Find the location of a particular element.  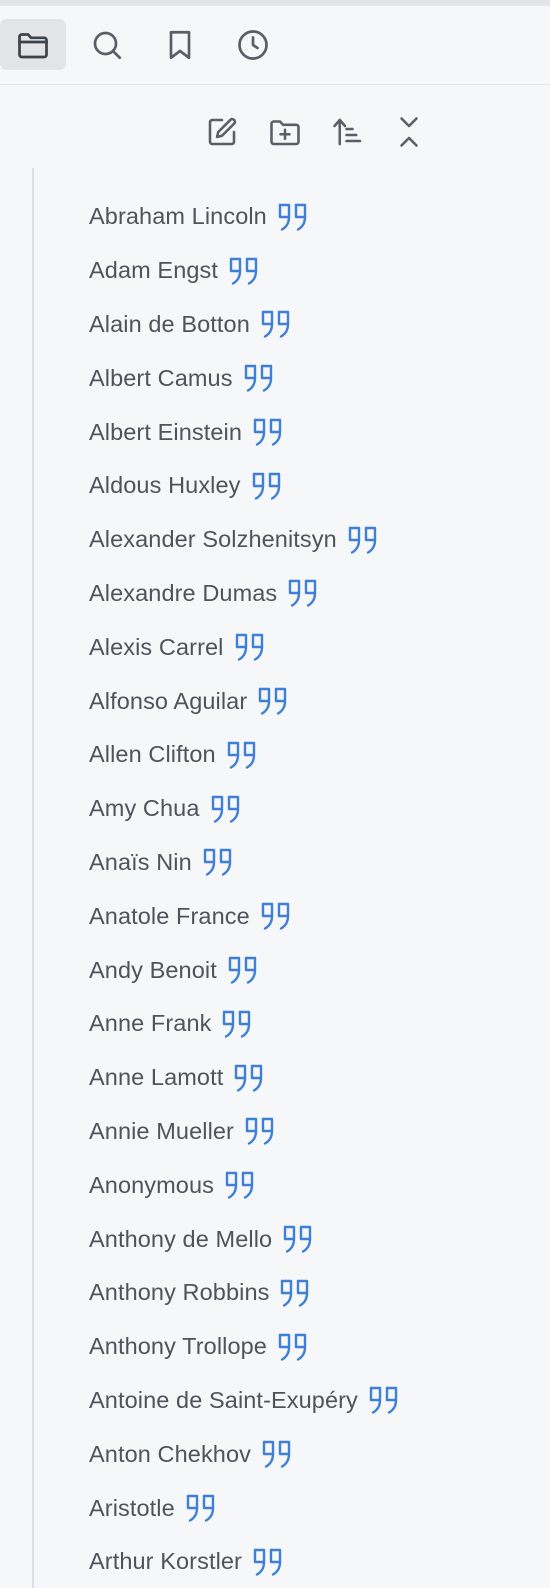

tree-item: Alexander Solzhenitsyn is located at coordinates (319, 540).